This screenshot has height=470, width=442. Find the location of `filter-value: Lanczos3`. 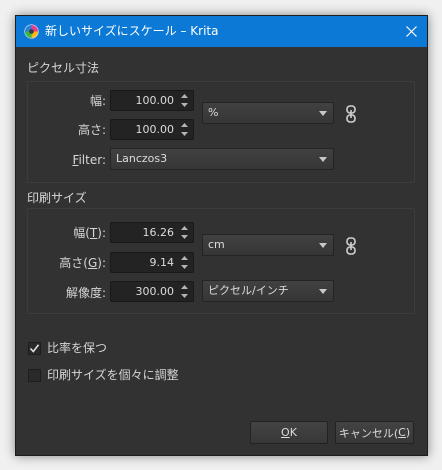

filter-value: Lanczos3 is located at coordinates (142, 158).